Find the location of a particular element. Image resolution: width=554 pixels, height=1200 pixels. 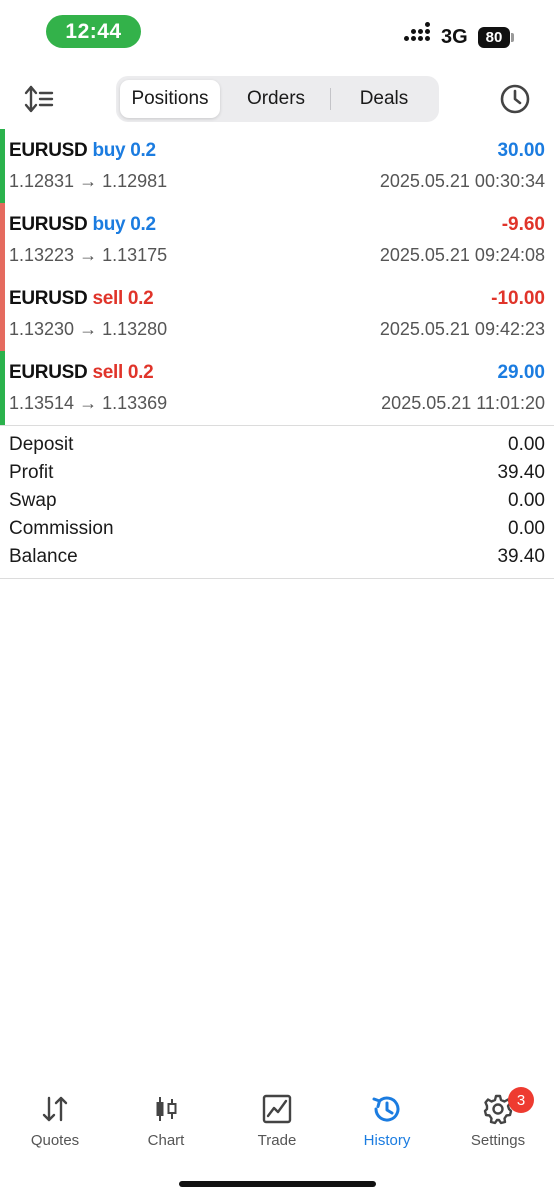

deal-profit: -9.60 is located at coordinates (523, 224).